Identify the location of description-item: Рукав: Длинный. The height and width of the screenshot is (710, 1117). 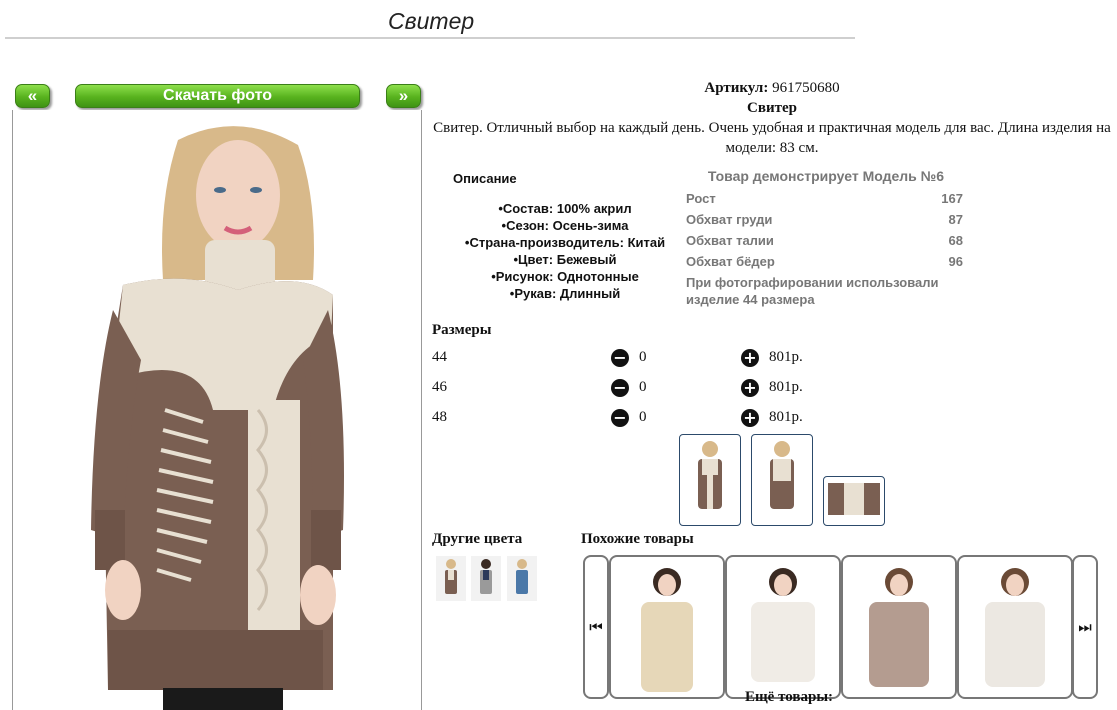
(565, 293).